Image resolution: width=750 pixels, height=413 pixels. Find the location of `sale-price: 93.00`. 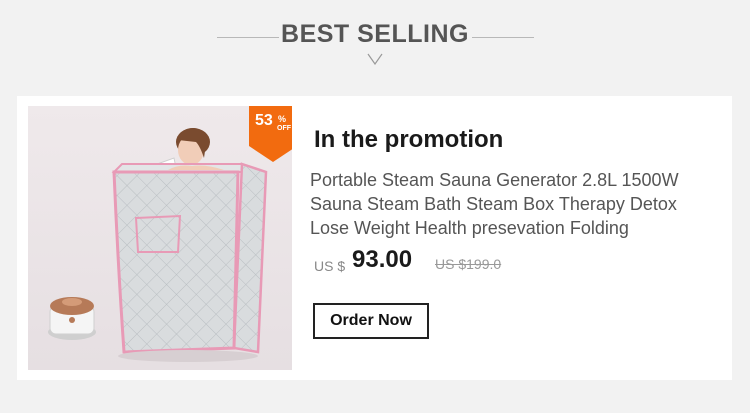

sale-price: 93.00 is located at coordinates (382, 259).